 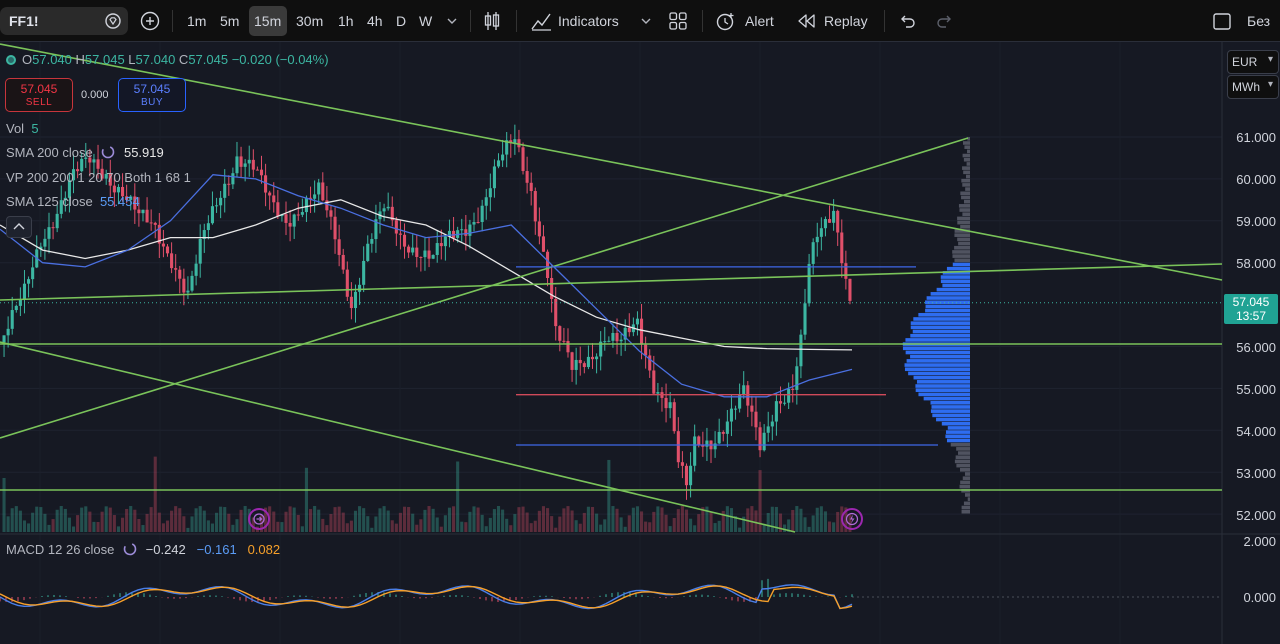 What do you see at coordinates (426, 597) in the screenshot?
I see `macd-line` at bounding box center [426, 597].